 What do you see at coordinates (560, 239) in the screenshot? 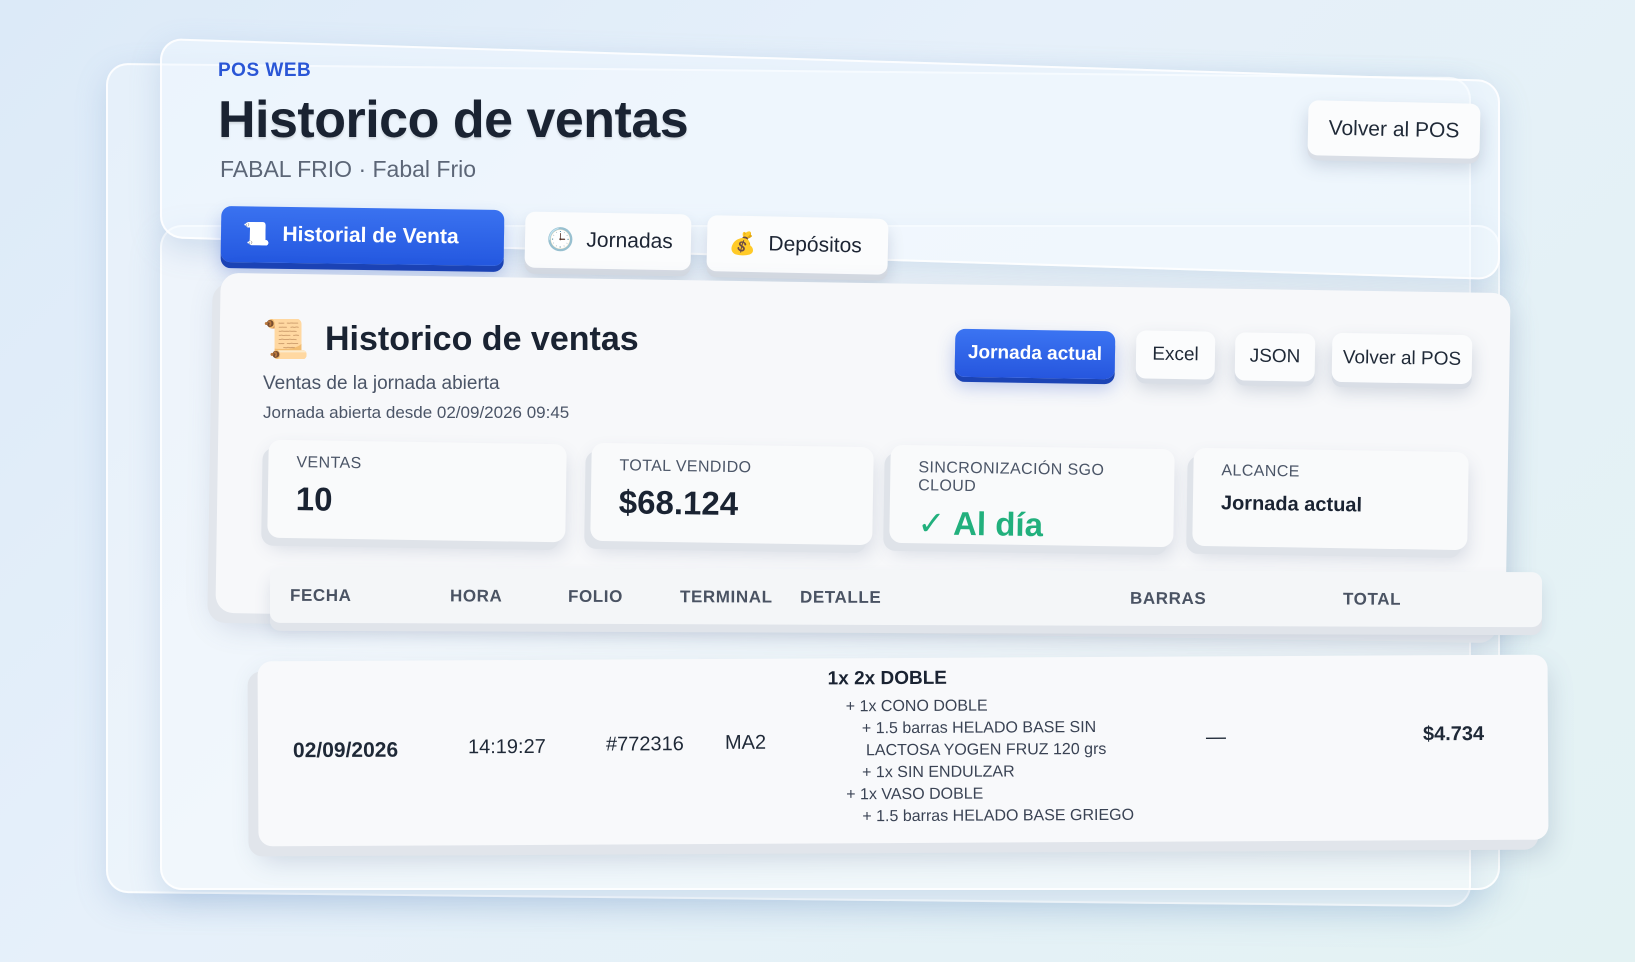
I see `clock-icon: 🕒` at bounding box center [560, 239].